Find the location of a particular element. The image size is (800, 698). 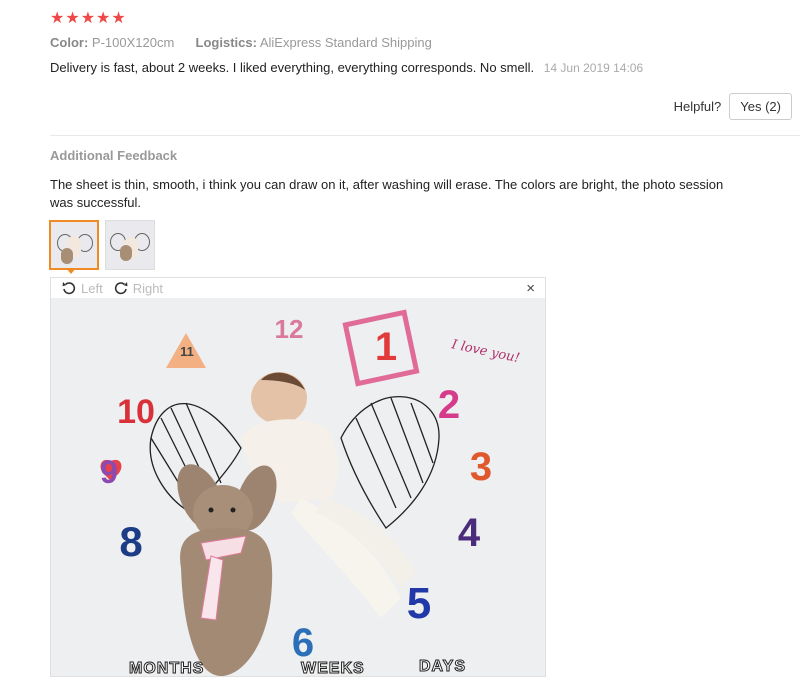

rotate-right-icon is located at coordinates (121, 288).